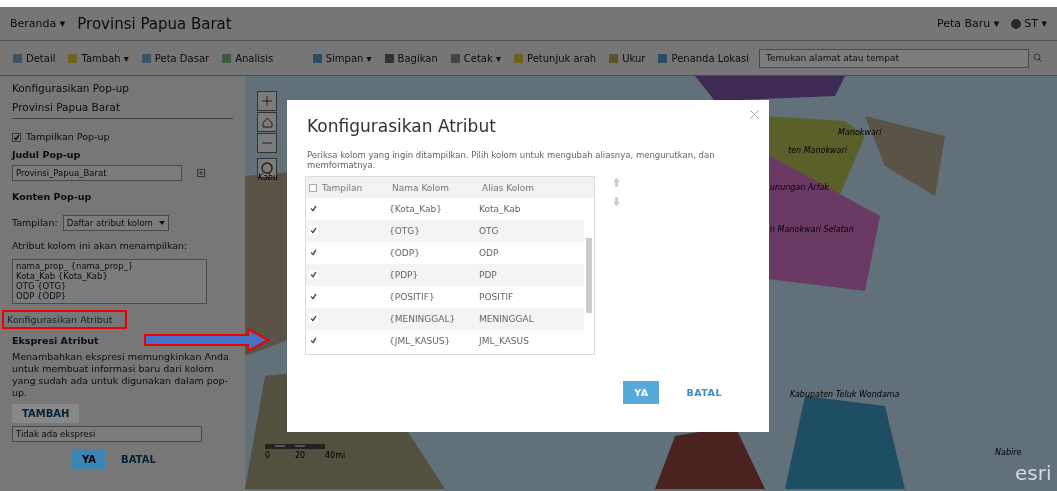 The width and height of the screenshot is (1057, 491). I want to click on toolbar-button: Tambah ▾, so click(98, 58).